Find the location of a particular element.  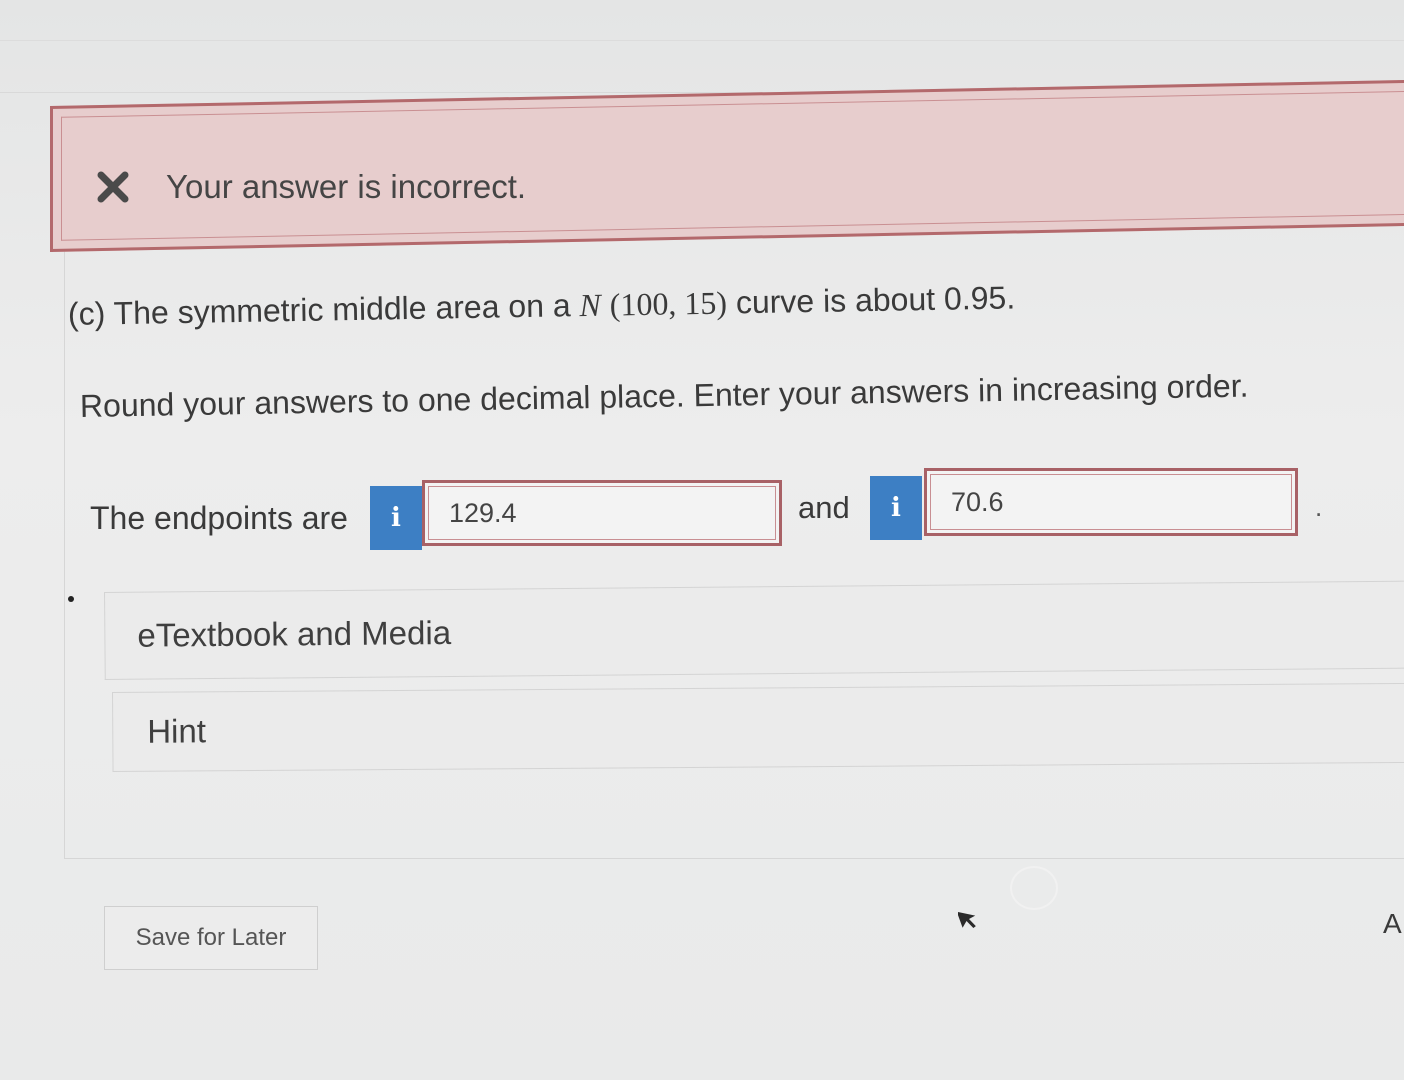

connector-label: and is located at coordinates (824, 507).